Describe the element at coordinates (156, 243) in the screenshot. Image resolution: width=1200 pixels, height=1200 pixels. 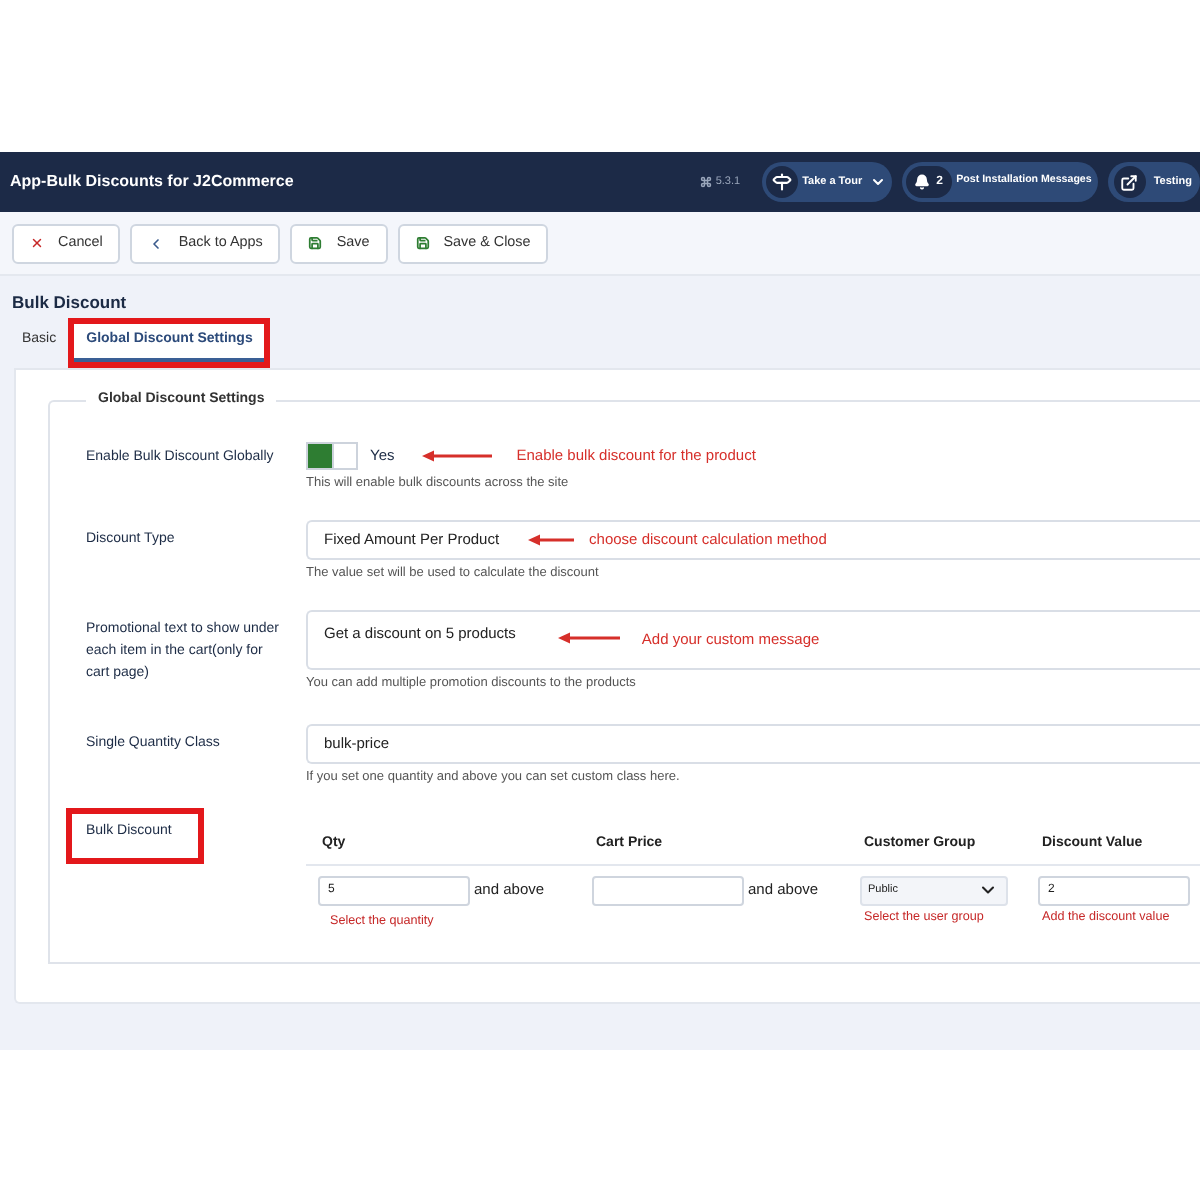
I see `chevron-left-icon` at that location.